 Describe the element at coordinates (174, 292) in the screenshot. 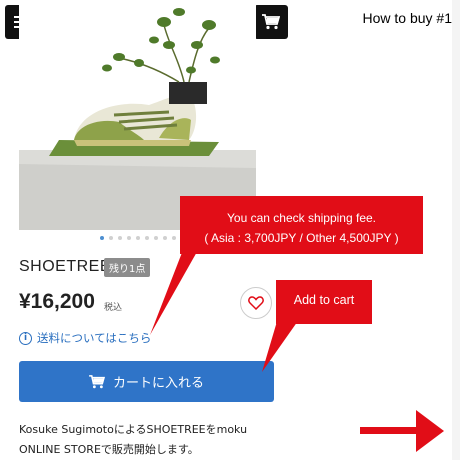

I see `shipping-callout-pointer` at that location.